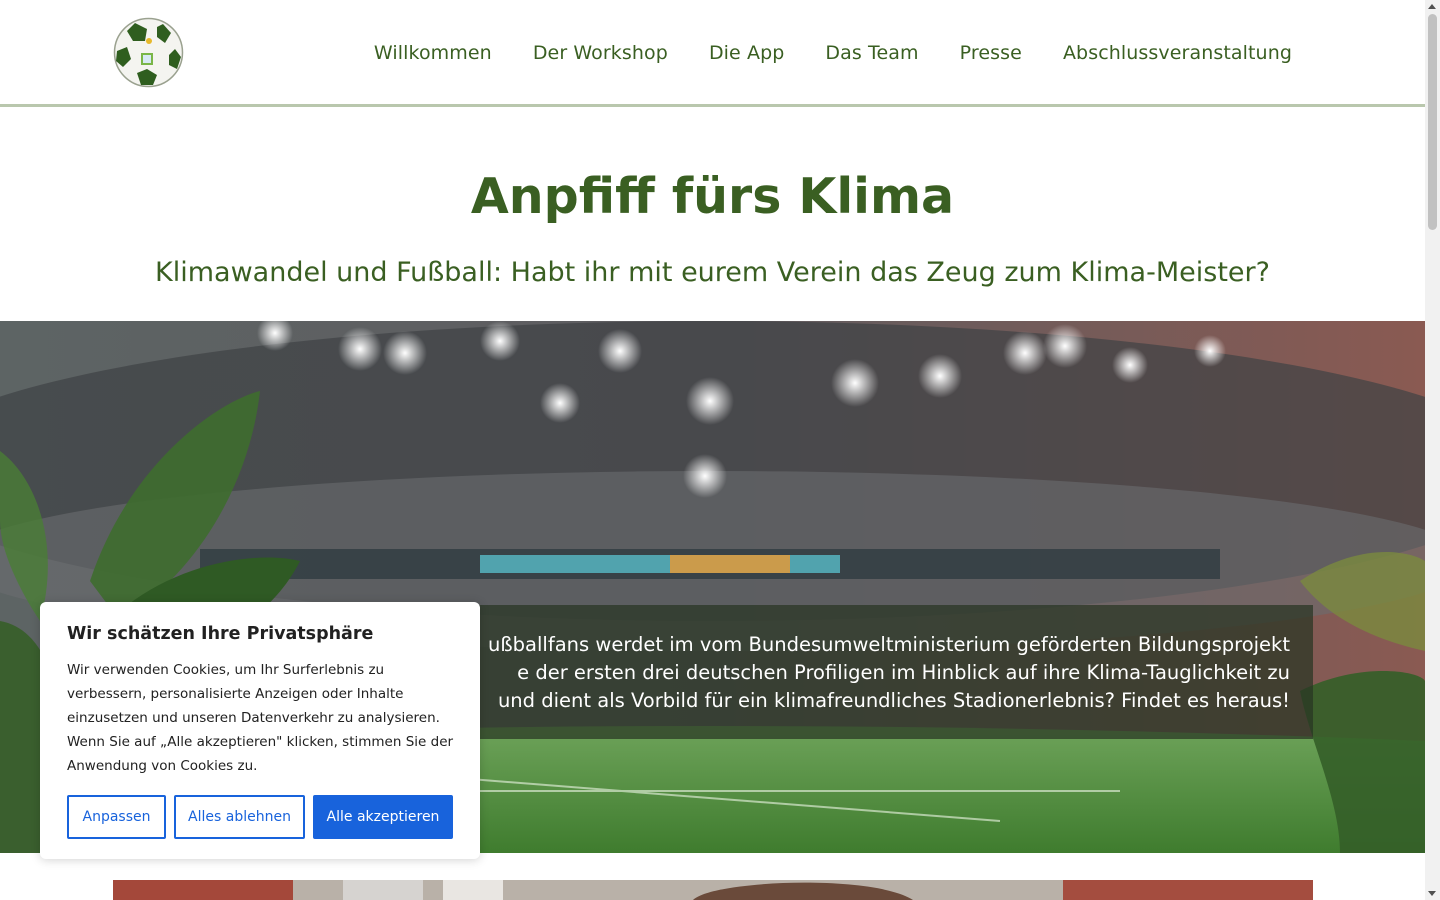 The width and height of the screenshot is (1440, 900). I want to click on cookie-title: Wir schätzen Ihre Privatsphäre, so click(220, 634).